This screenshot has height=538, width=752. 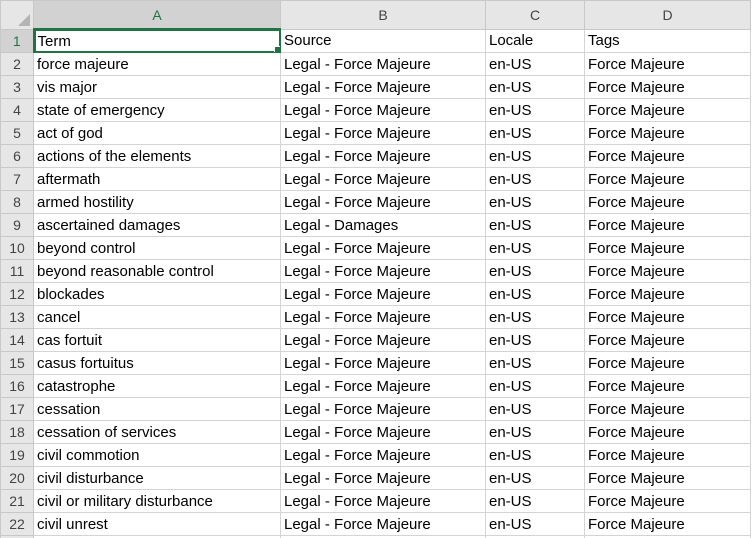 I want to click on cell-B22: Legal - Force Majeure, so click(x=383, y=524).